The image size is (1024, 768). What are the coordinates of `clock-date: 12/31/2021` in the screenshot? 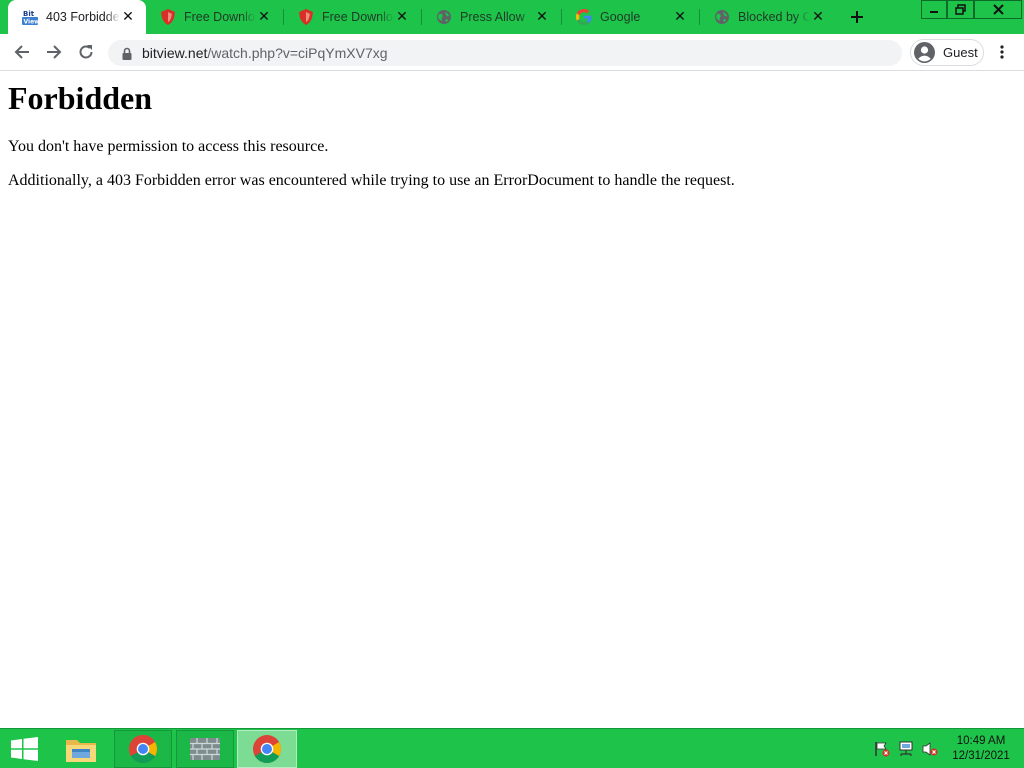 It's located at (981, 756).